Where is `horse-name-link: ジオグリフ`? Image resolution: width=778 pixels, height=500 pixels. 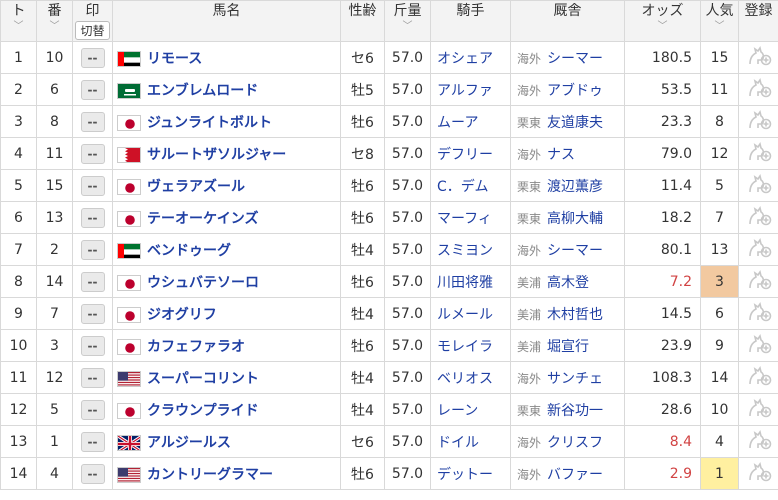 horse-name-link: ジオグリフ is located at coordinates (182, 315).